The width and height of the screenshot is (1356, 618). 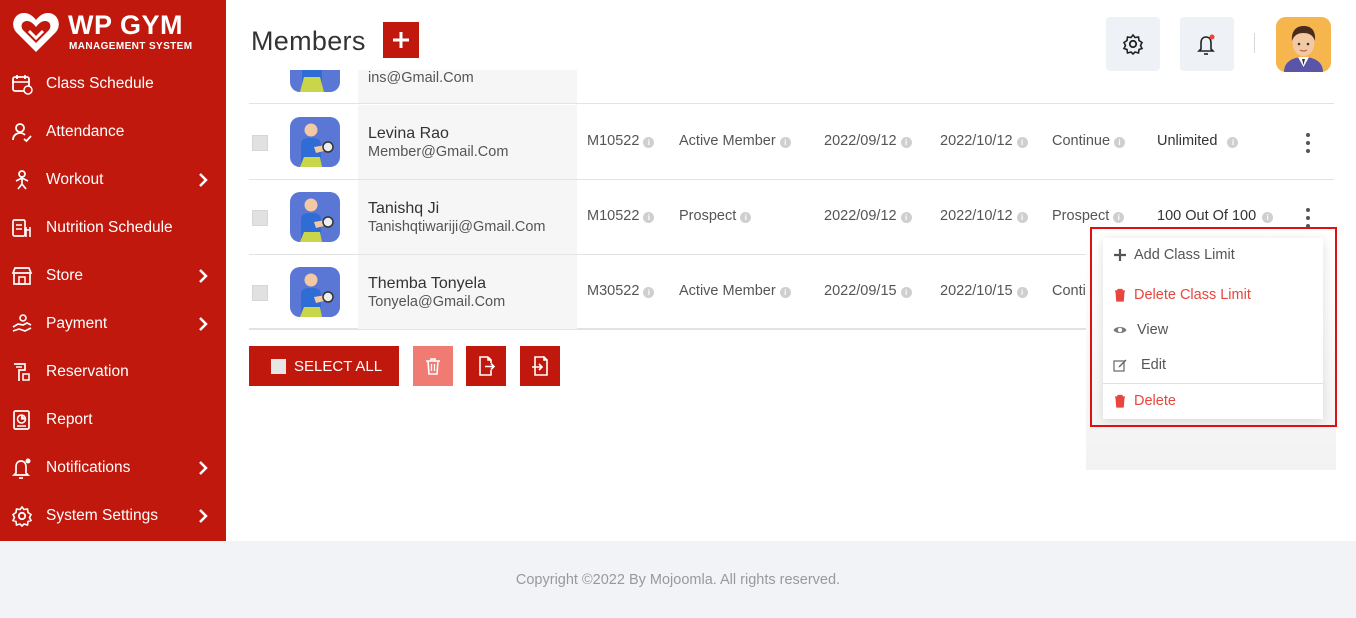 I want to click on header-divider, so click(x=1254, y=43).